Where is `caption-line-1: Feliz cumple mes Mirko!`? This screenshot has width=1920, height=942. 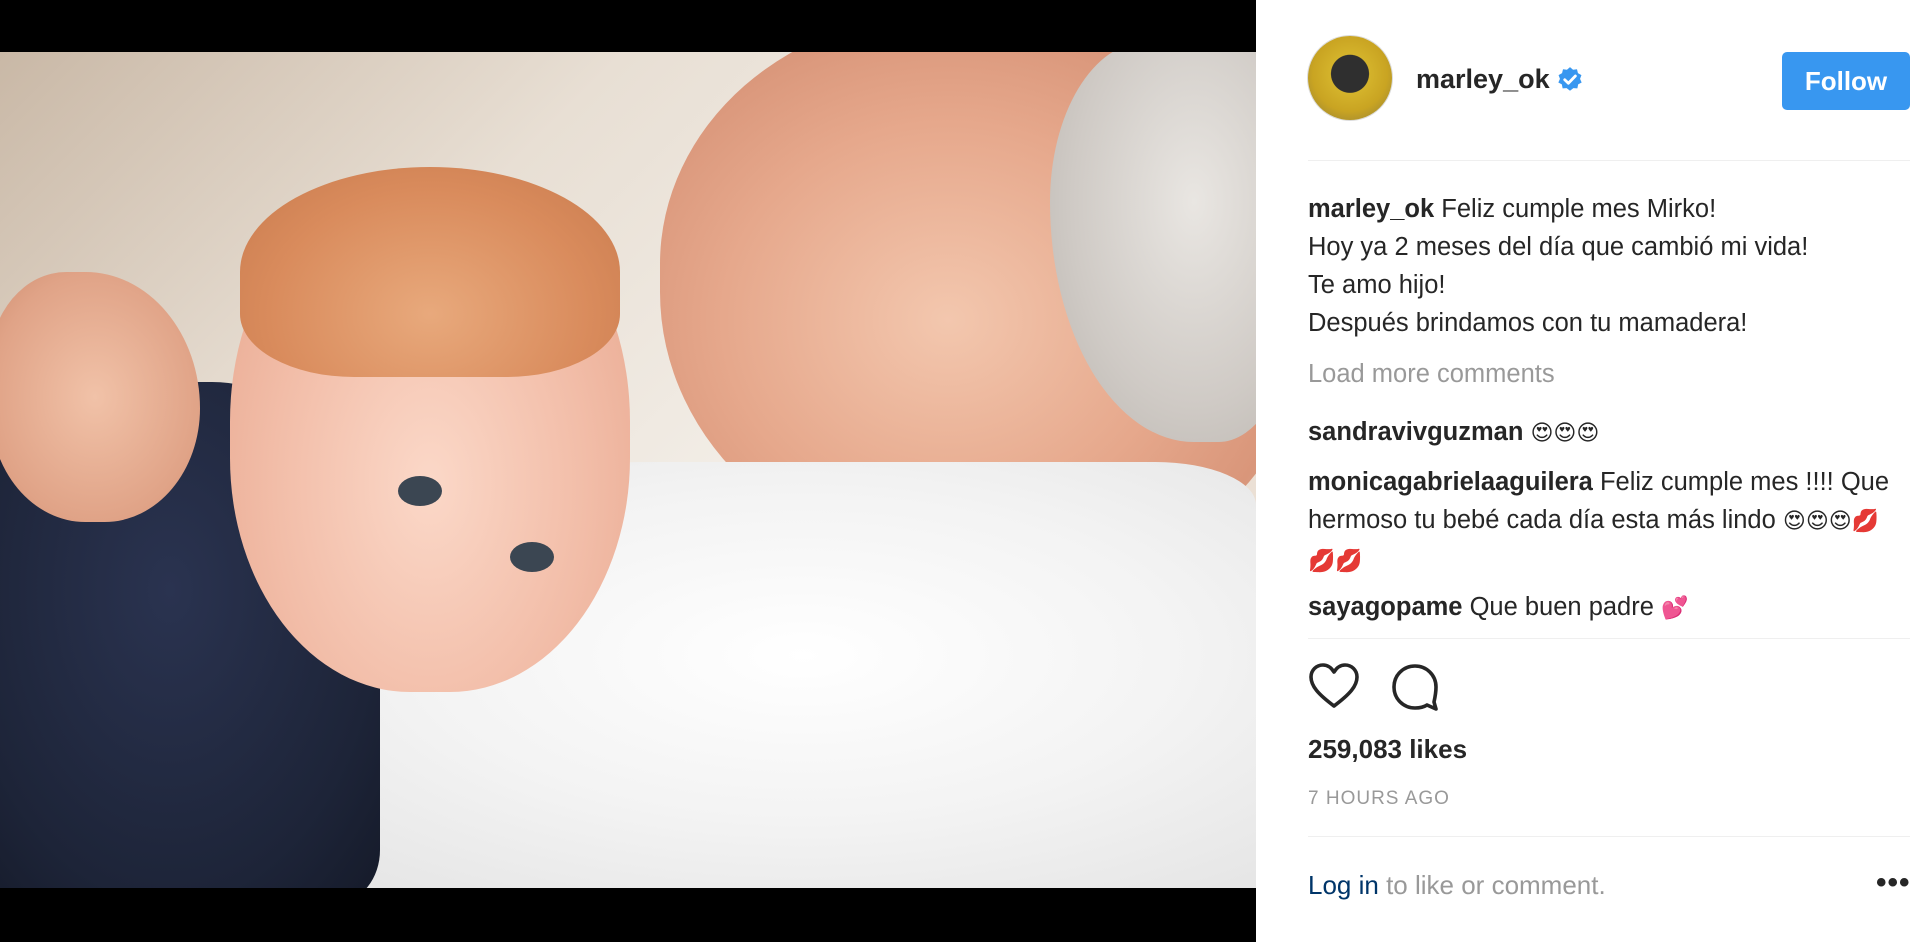
caption-line-1: Feliz cumple mes Mirko! is located at coordinates (1579, 209).